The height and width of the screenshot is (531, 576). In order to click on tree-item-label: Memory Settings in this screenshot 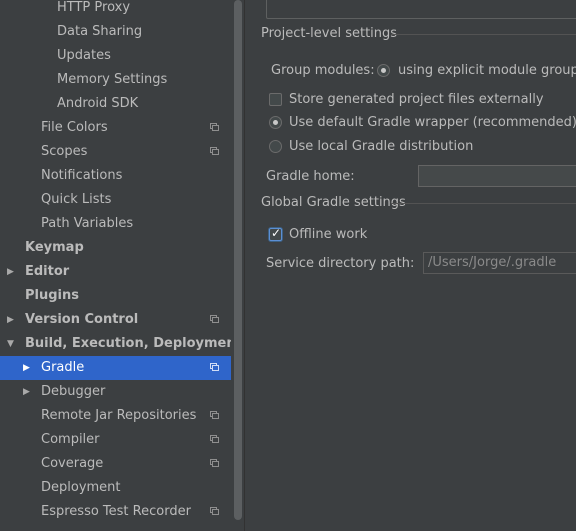, I will do `click(112, 79)`.